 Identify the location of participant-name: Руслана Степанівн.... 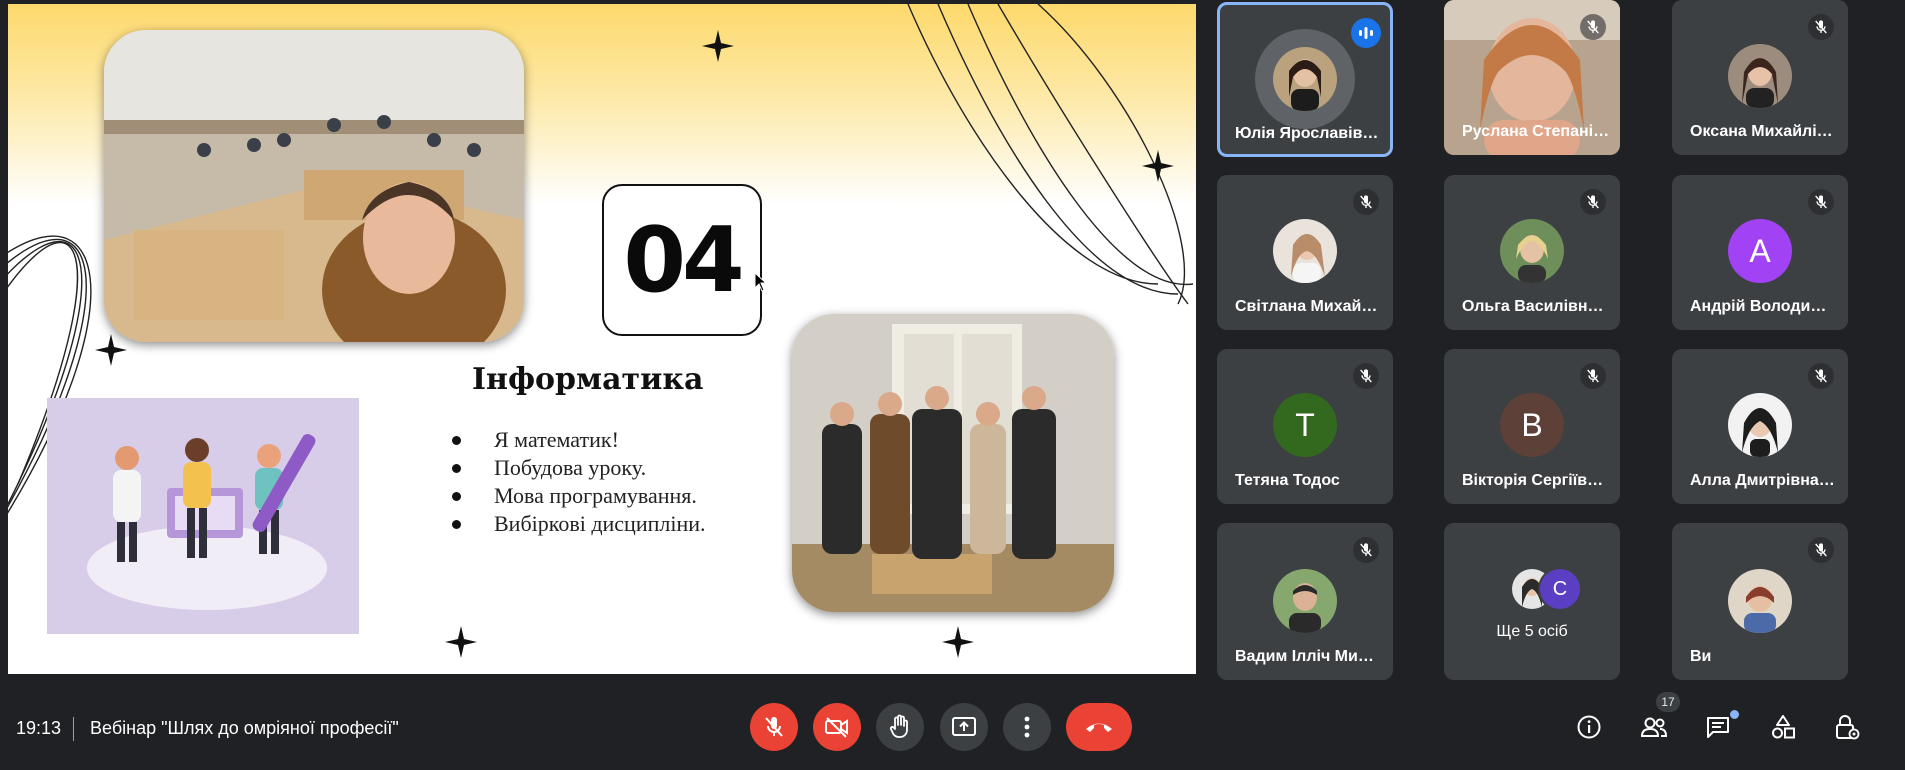
(1536, 131).